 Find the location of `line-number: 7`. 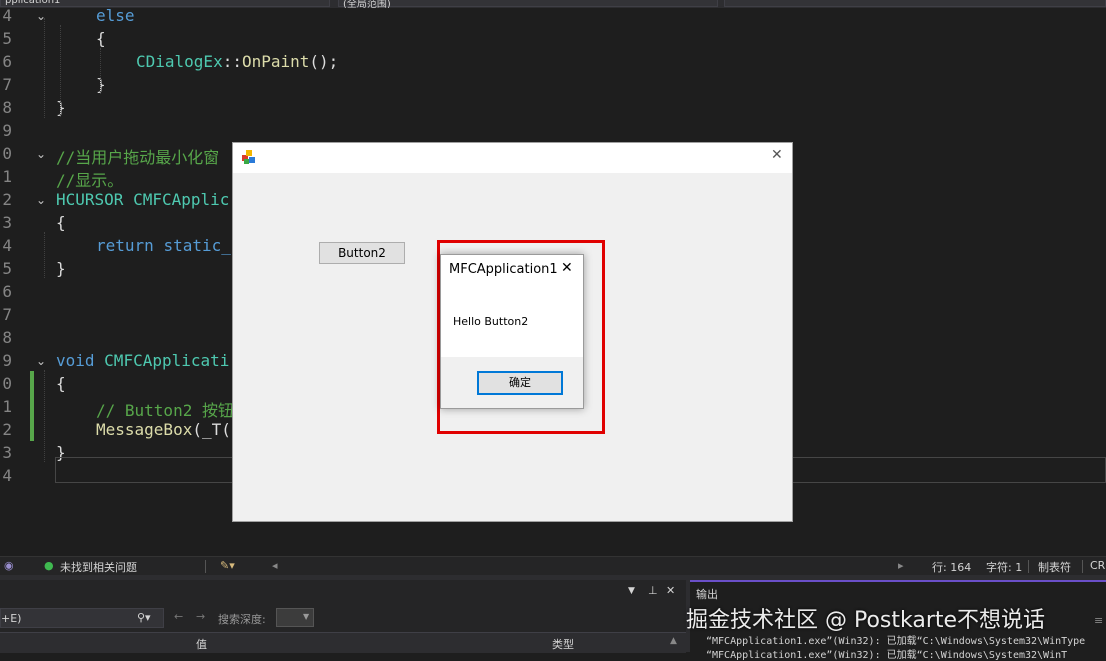

line-number: 7 is located at coordinates (7, 314).